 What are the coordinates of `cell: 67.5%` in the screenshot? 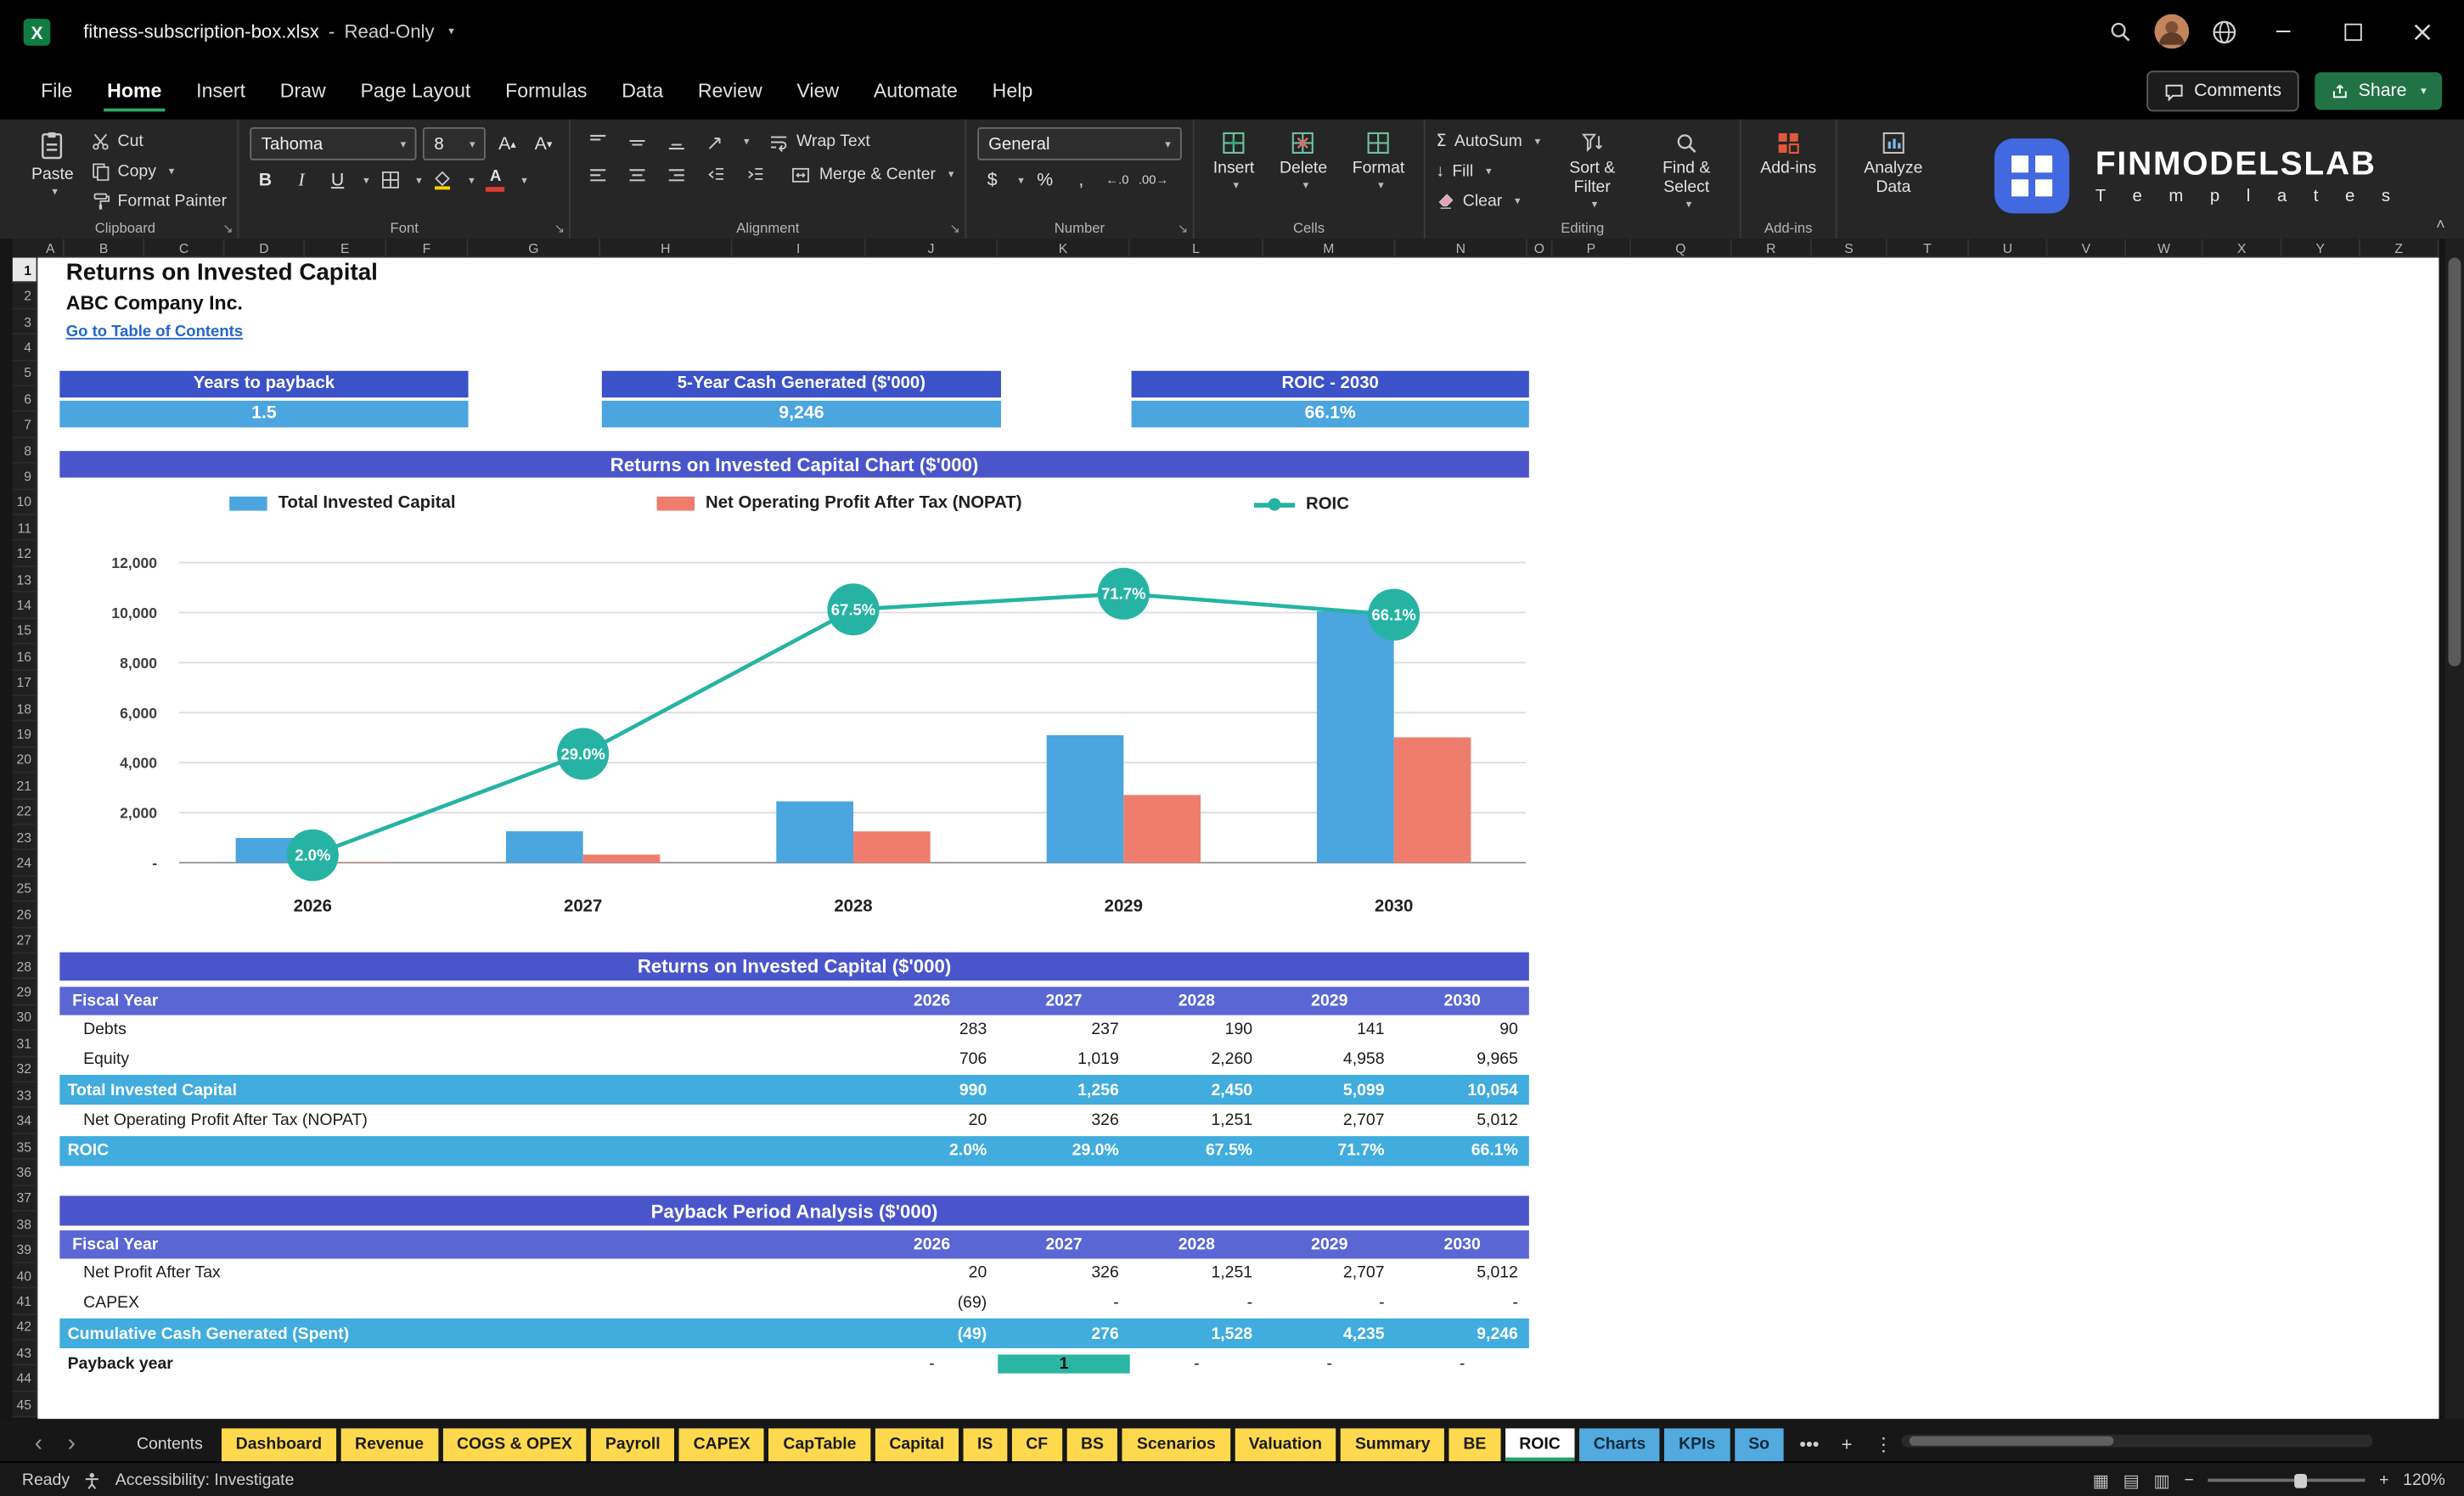 It's located at (1196, 1150).